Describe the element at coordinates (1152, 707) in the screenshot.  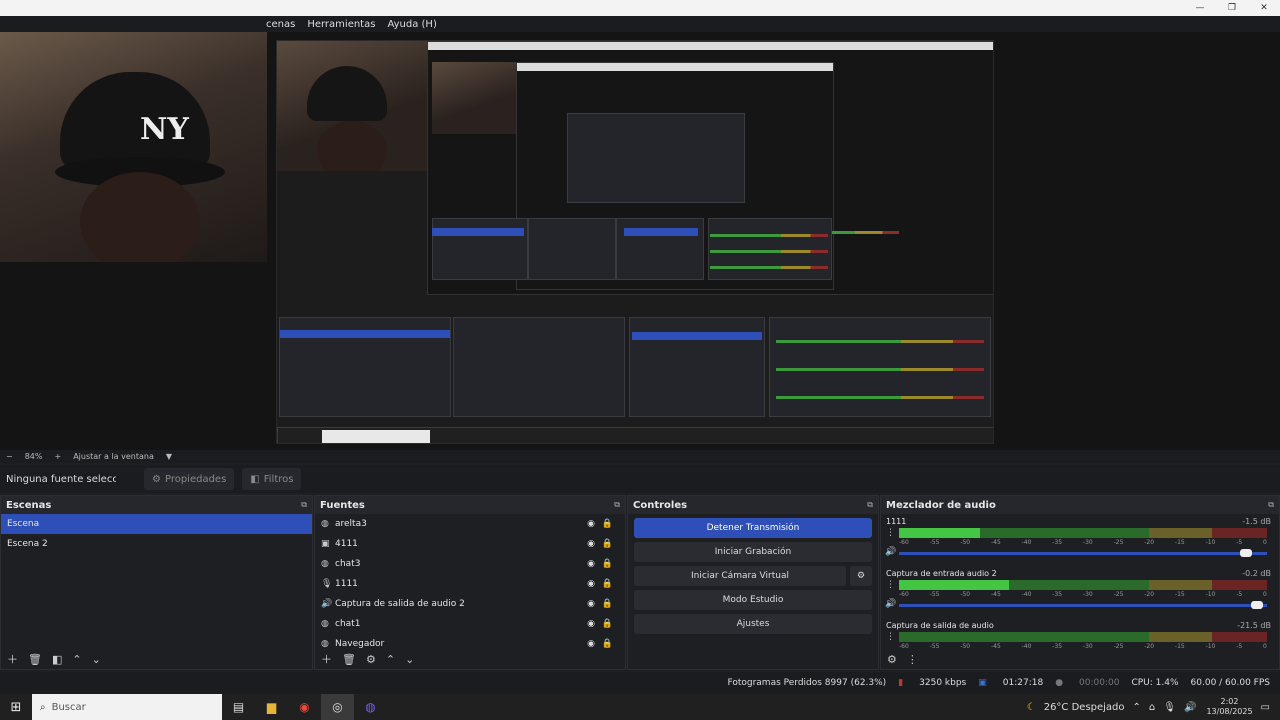
I see `network-icon: ⌂` at that location.